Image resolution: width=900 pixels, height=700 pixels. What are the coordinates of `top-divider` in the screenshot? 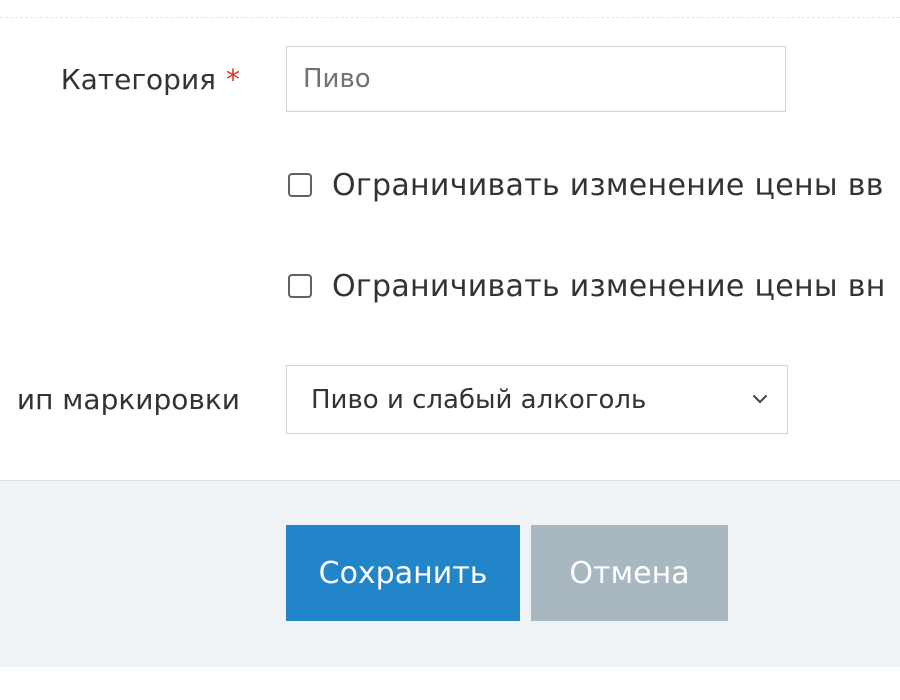 It's located at (450, 17).